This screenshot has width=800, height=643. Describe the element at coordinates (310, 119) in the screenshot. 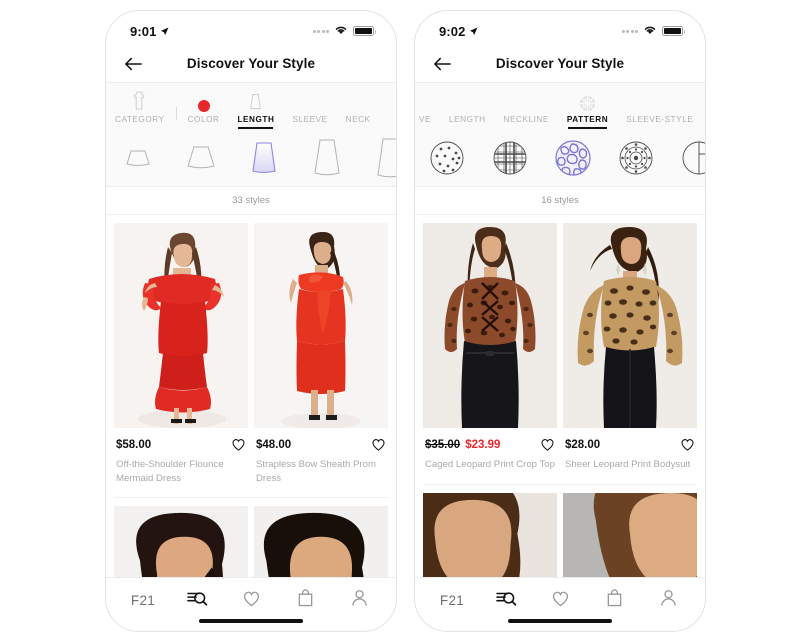

I see `facet-label: SLEEVE` at that location.